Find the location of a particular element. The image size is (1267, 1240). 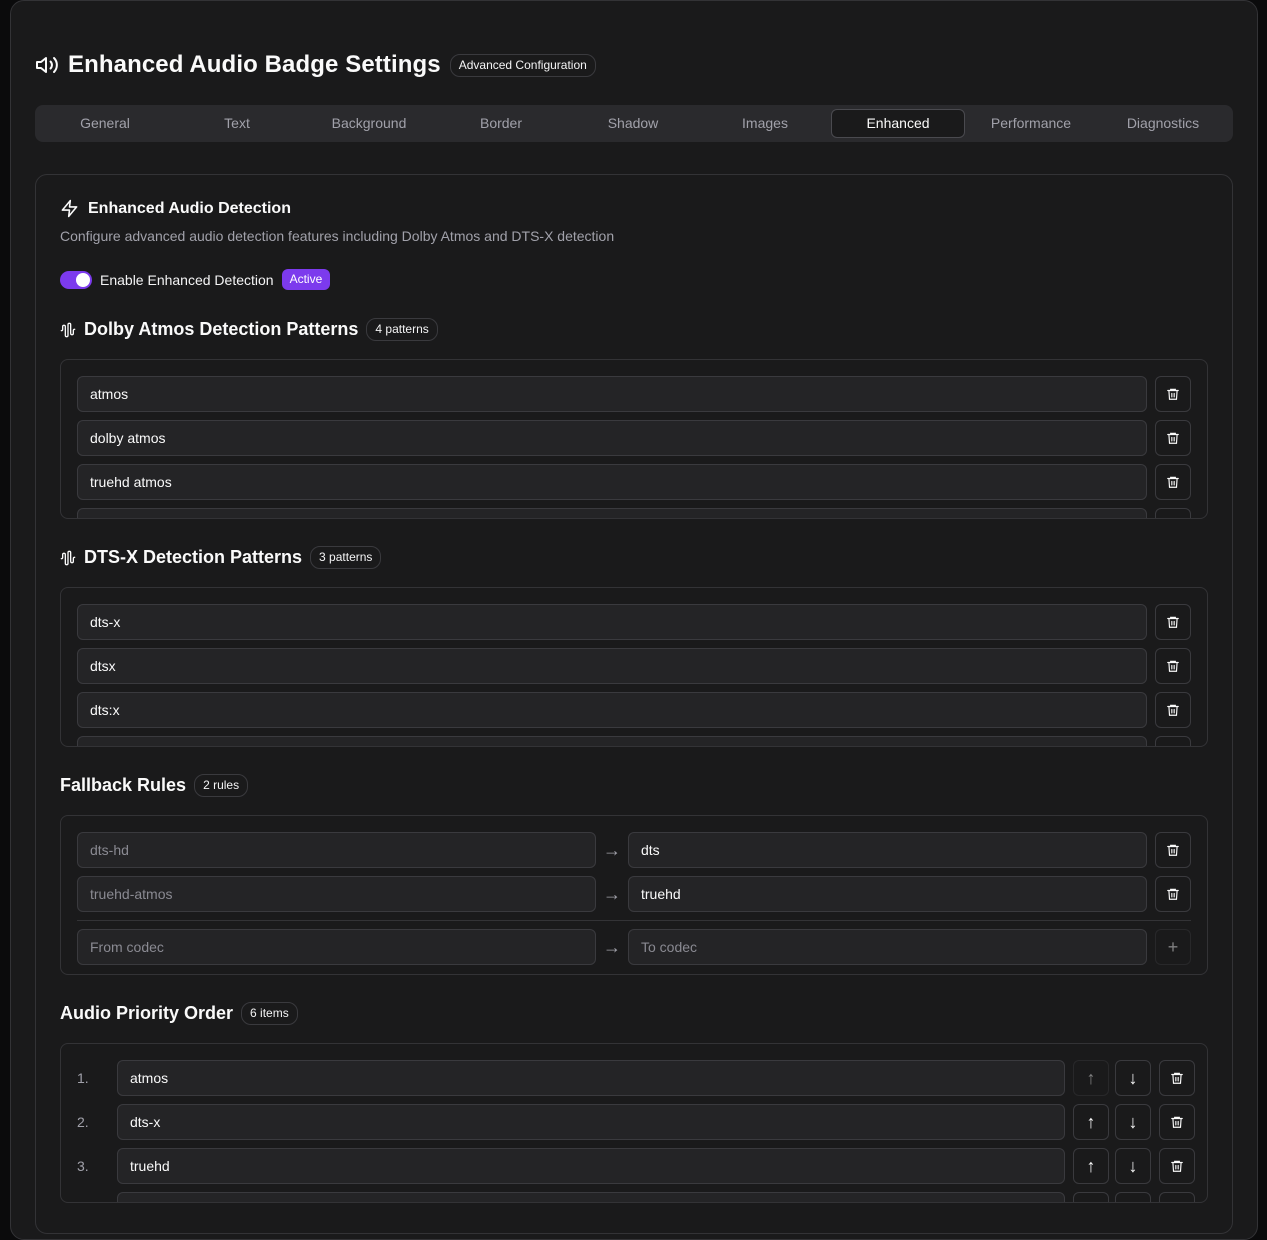

list-item: dtsx is located at coordinates (634, 666).